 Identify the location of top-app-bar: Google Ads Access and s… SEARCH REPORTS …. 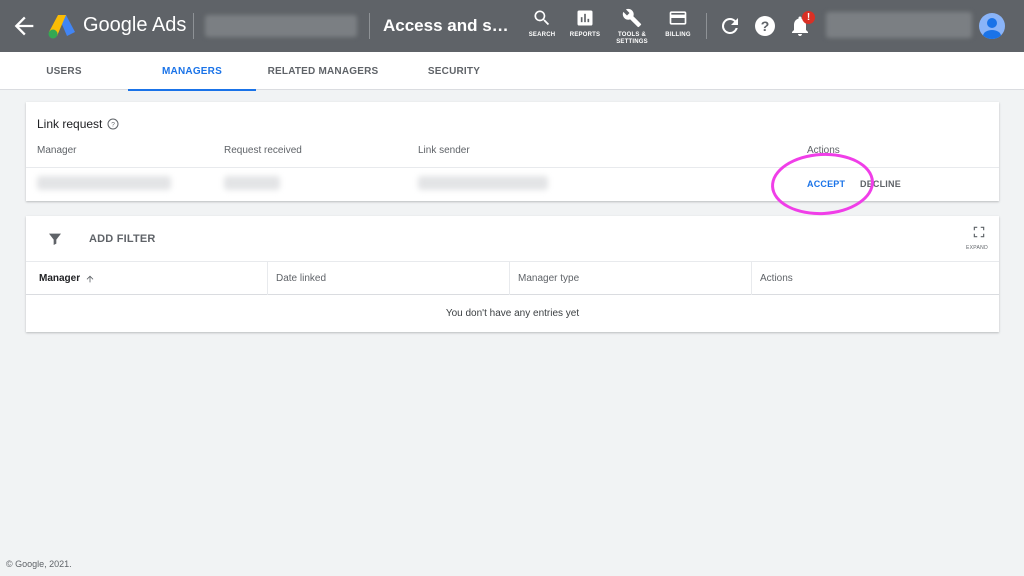
(512, 26).